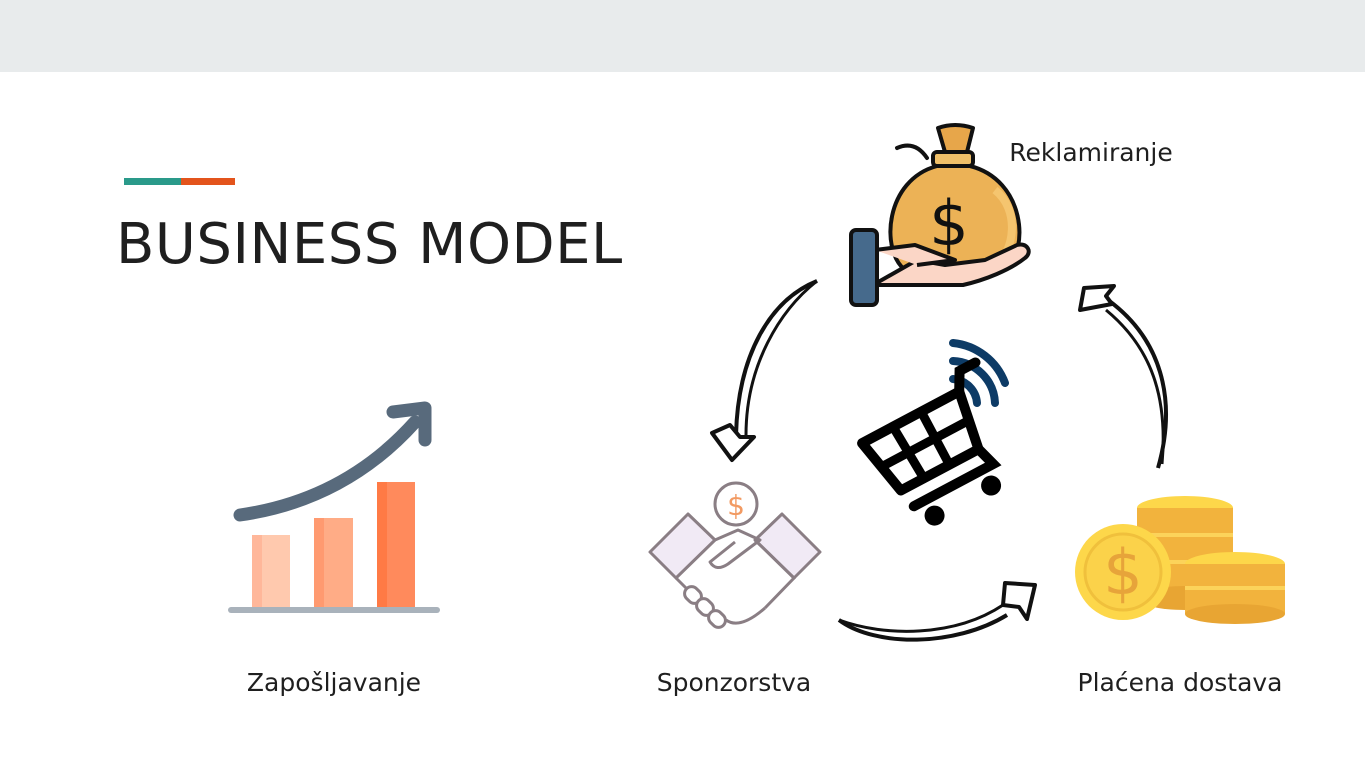  What do you see at coordinates (1125, 375) in the screenshot?
I see `cycle-arrow-up-icon` at bounding box center [1125, 375].